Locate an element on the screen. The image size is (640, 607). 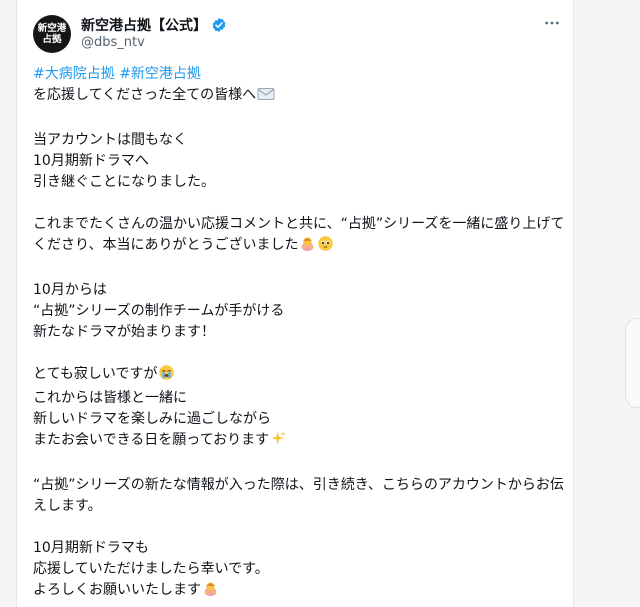
display-name: 新空港占拠【公式】 is located at coordinates (144, 25).